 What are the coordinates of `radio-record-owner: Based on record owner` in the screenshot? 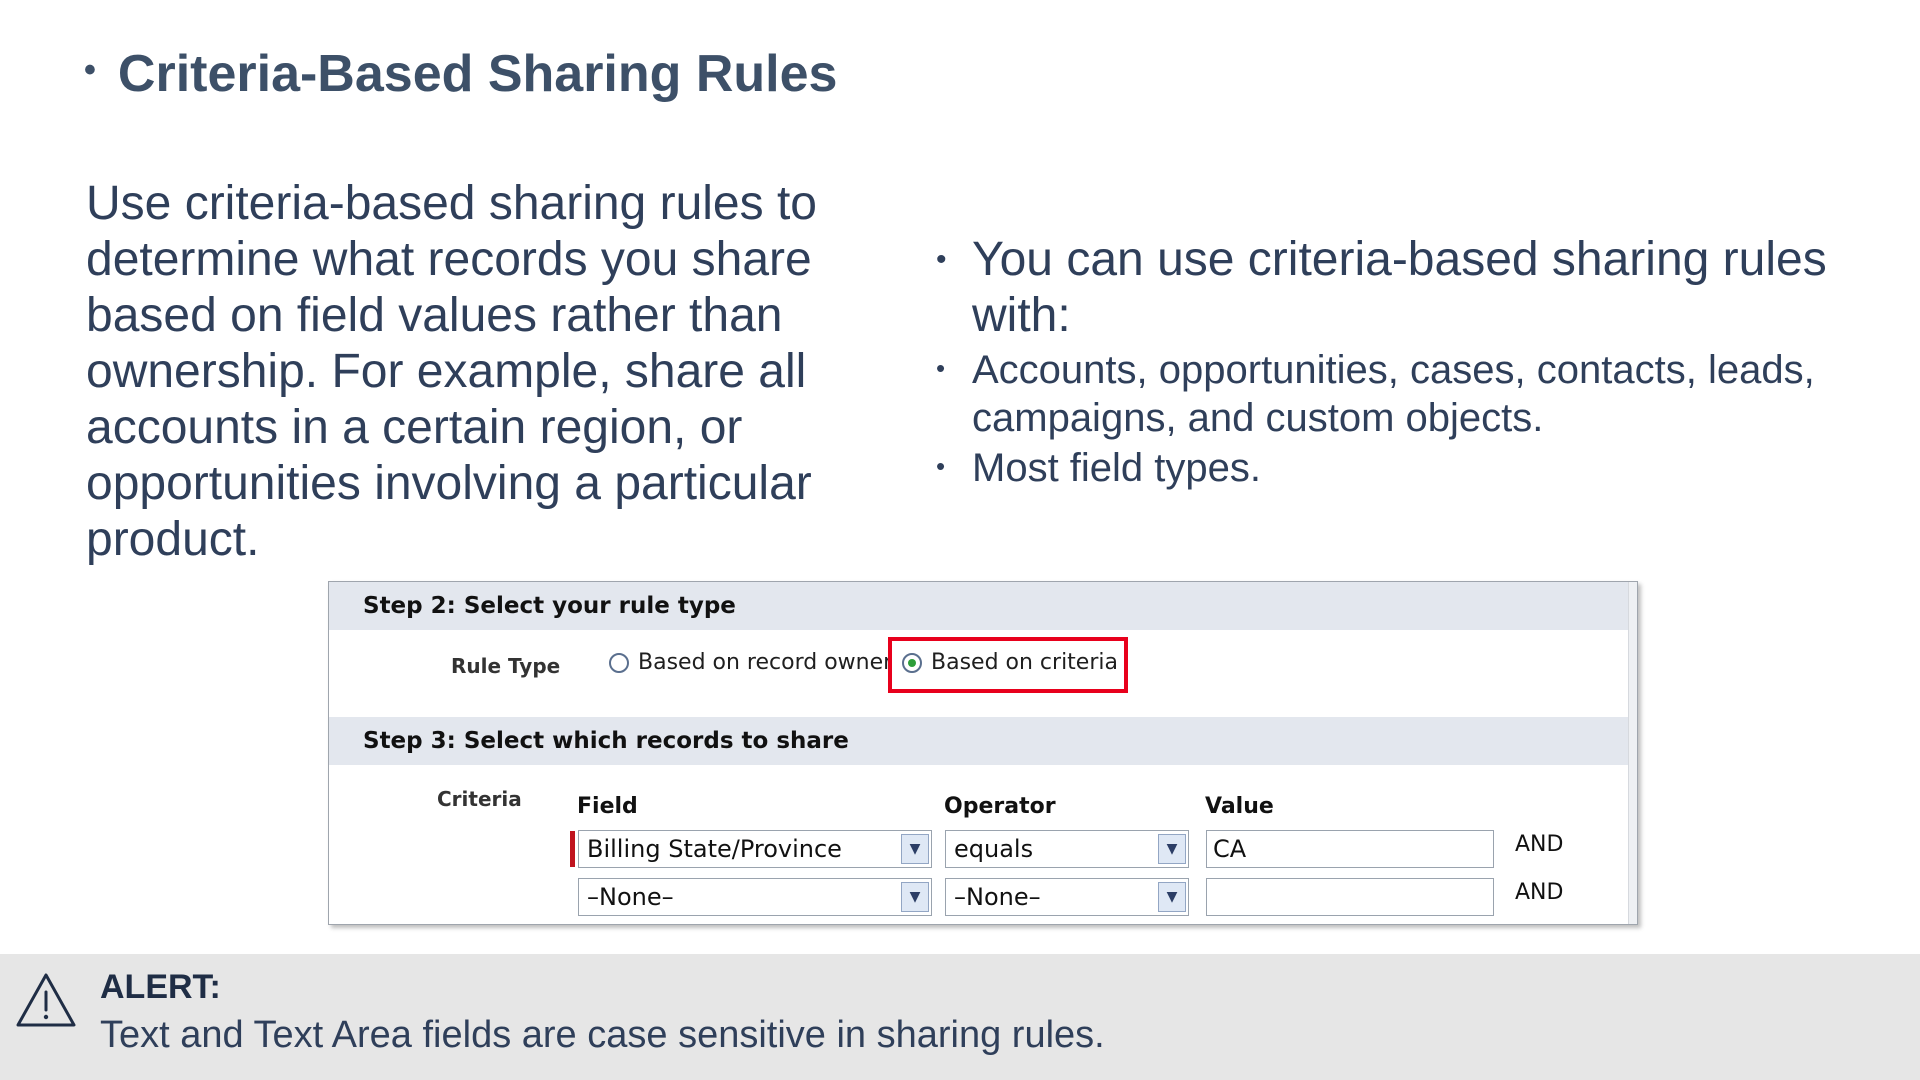 It's located at (748, 662).